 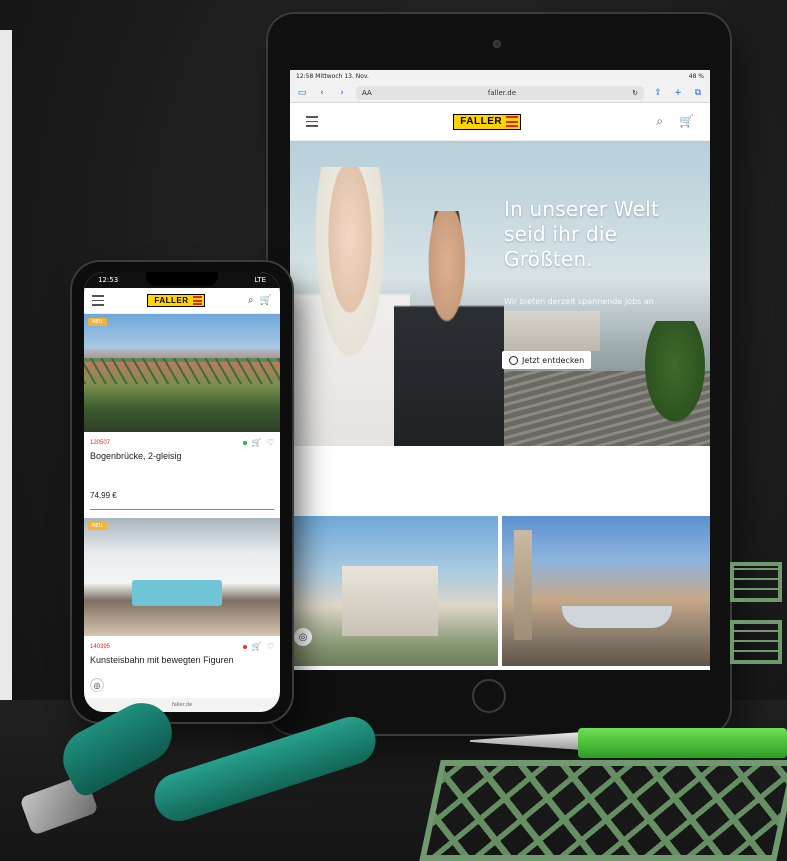 What do you see at coordinates (698, 93) in the screenshot?
I see `tabs-icon: ⧉` at bounding box center [698, 93].